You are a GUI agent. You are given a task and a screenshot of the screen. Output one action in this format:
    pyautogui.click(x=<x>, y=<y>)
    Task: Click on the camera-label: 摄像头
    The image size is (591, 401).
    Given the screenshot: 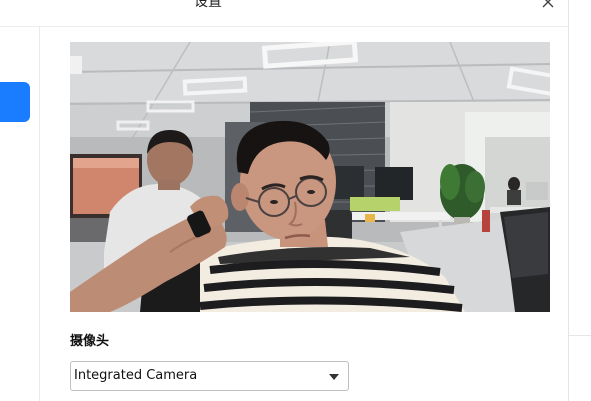 What is the action you would take?
    pyautogui.click(x=90, y=341)
    